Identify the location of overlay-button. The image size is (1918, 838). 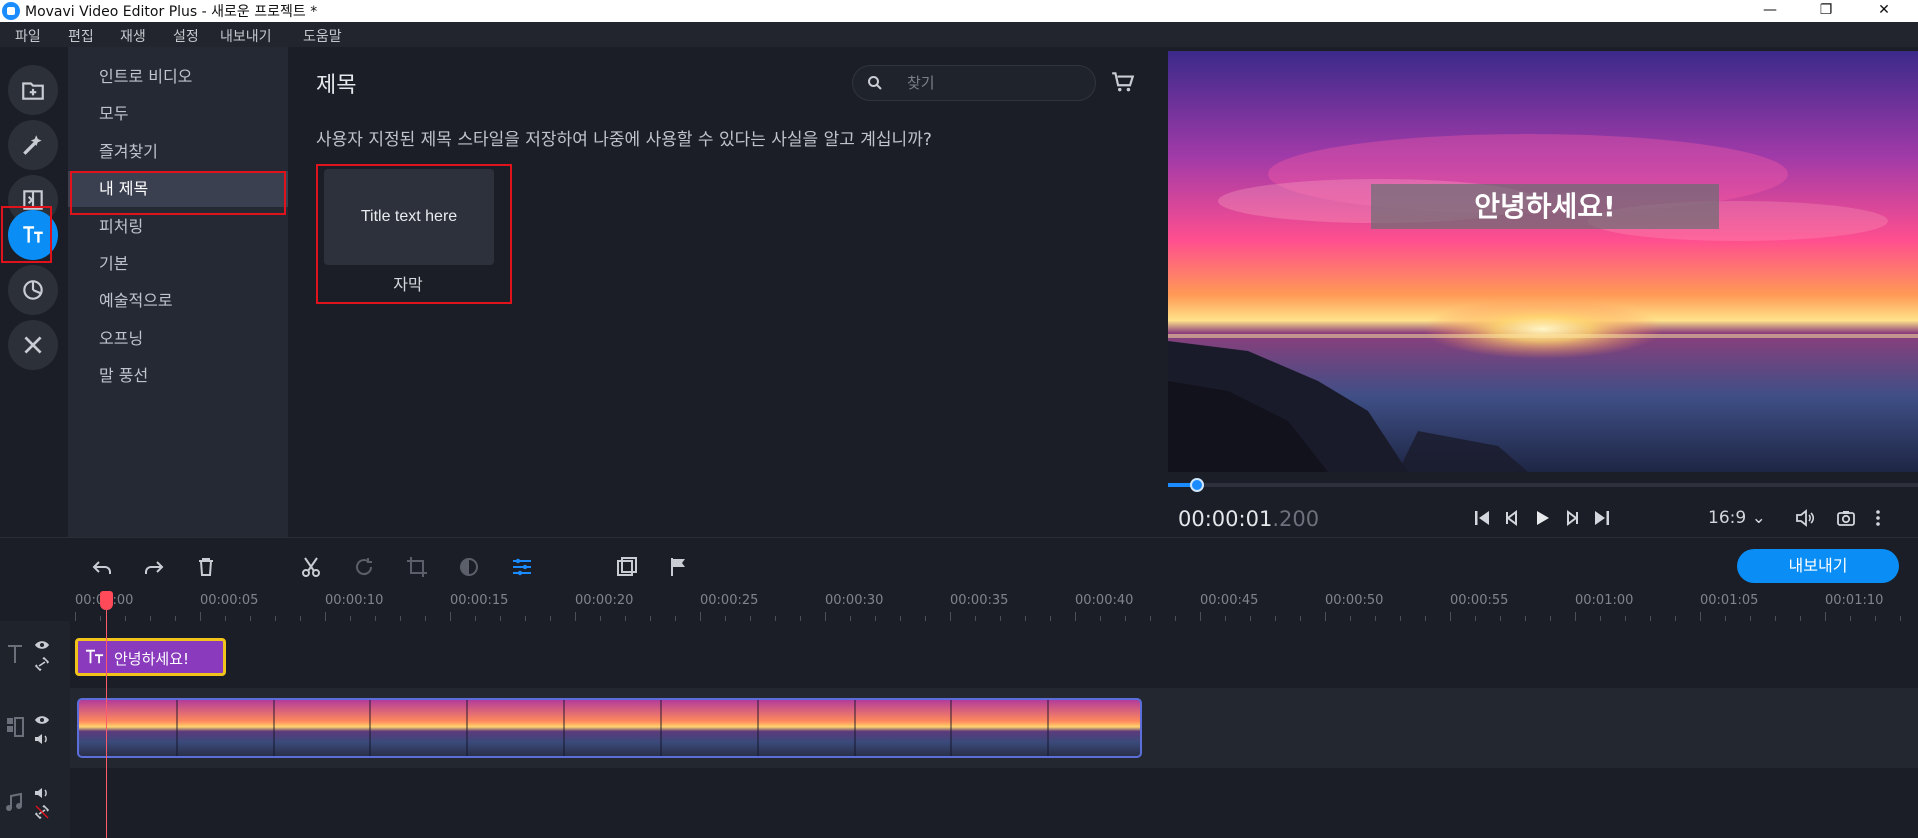
(627, 567).